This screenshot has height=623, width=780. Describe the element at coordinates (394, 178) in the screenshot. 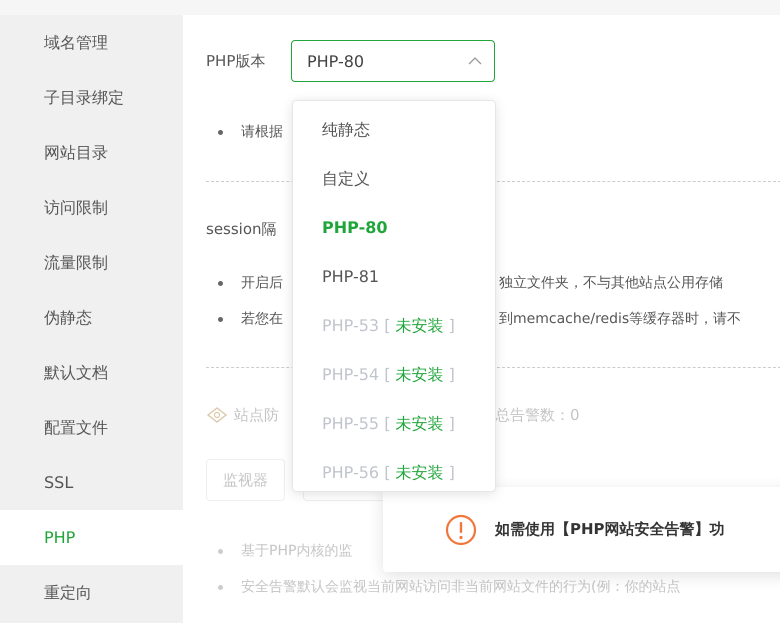

I see `dropdown-option: 自定义` at that location.